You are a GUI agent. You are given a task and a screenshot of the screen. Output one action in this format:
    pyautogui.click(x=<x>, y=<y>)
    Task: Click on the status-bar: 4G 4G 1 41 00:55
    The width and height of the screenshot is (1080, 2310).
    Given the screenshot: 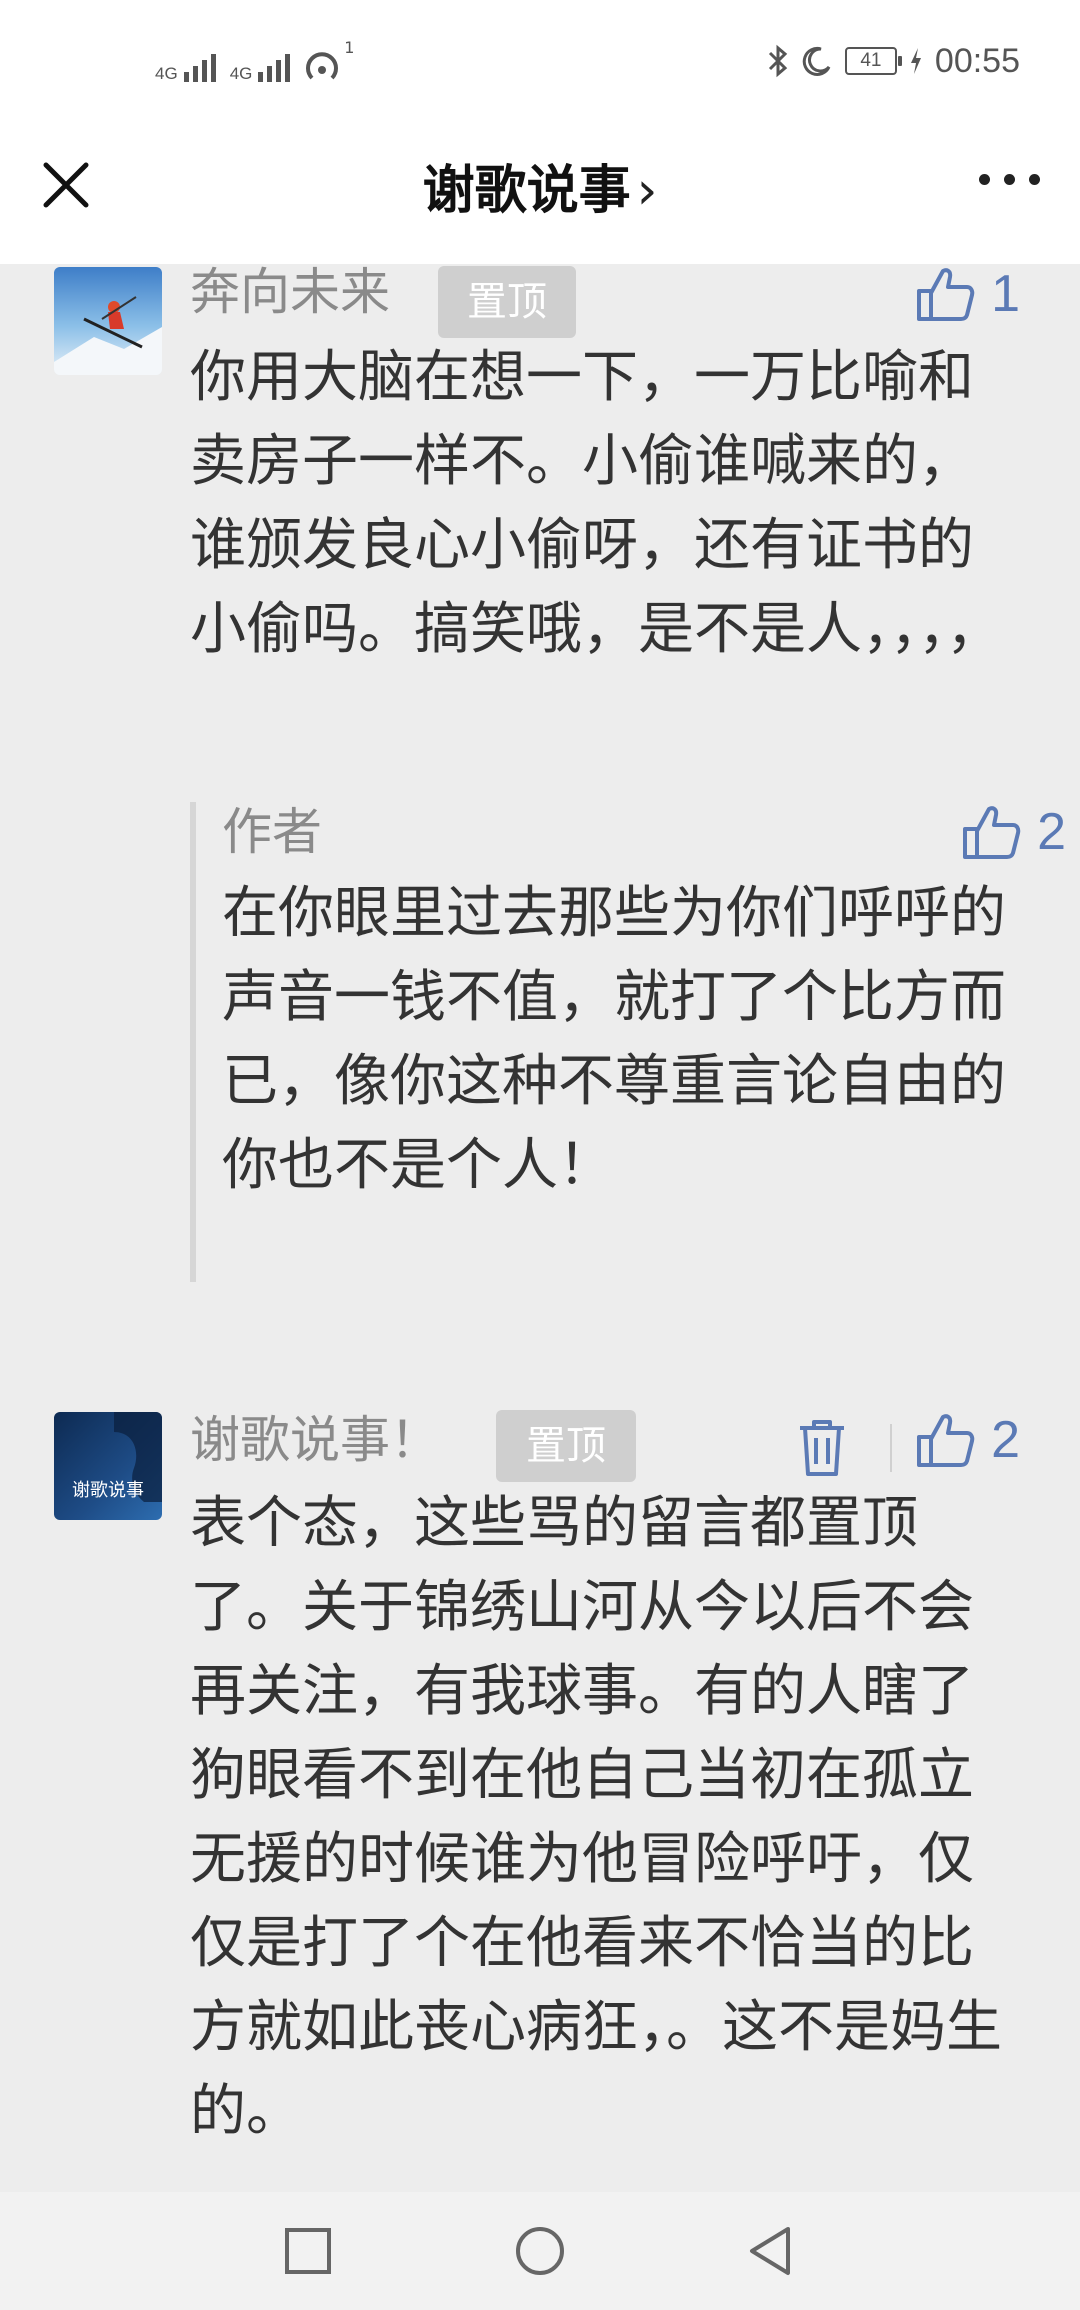 What is the action you would take?
    pyautogui.click(x=540, y=60)
    